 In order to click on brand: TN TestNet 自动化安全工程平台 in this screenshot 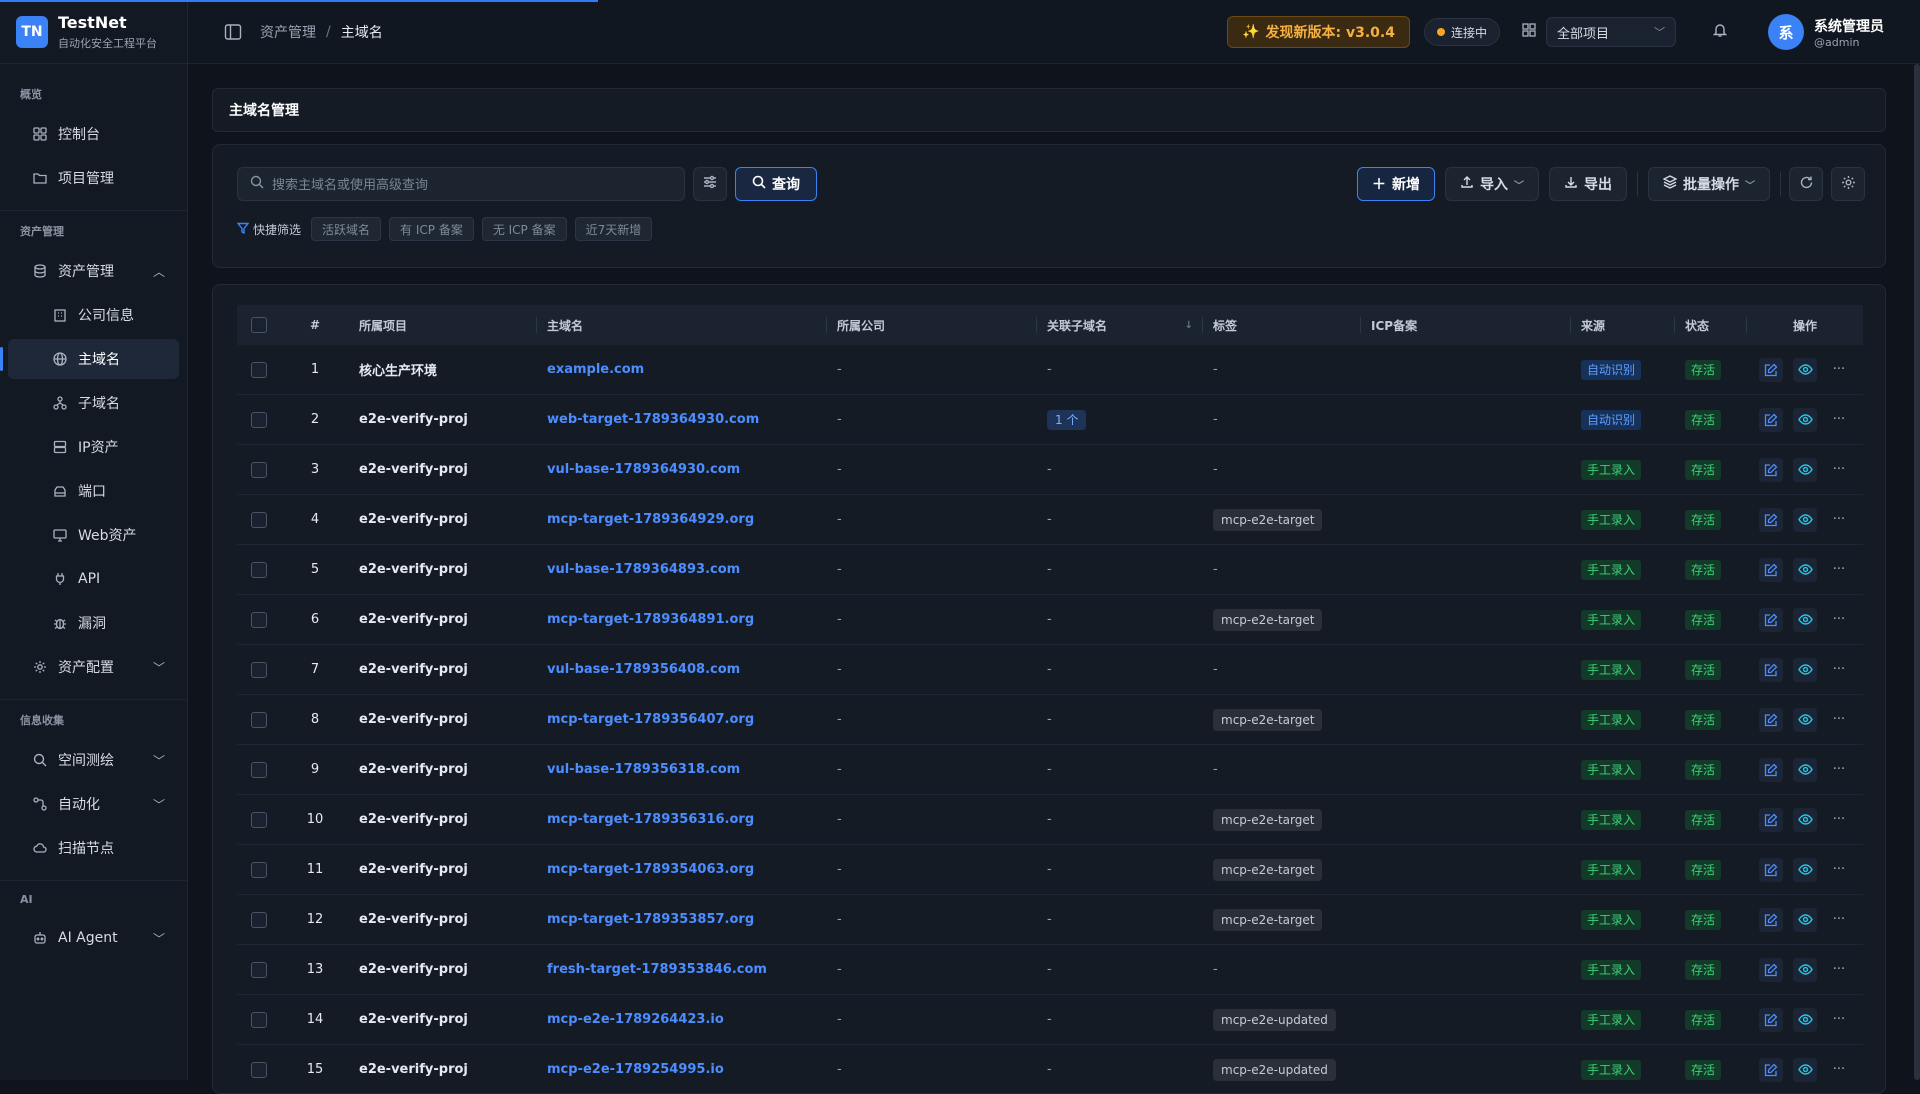, I will do `click(93, 32)`.